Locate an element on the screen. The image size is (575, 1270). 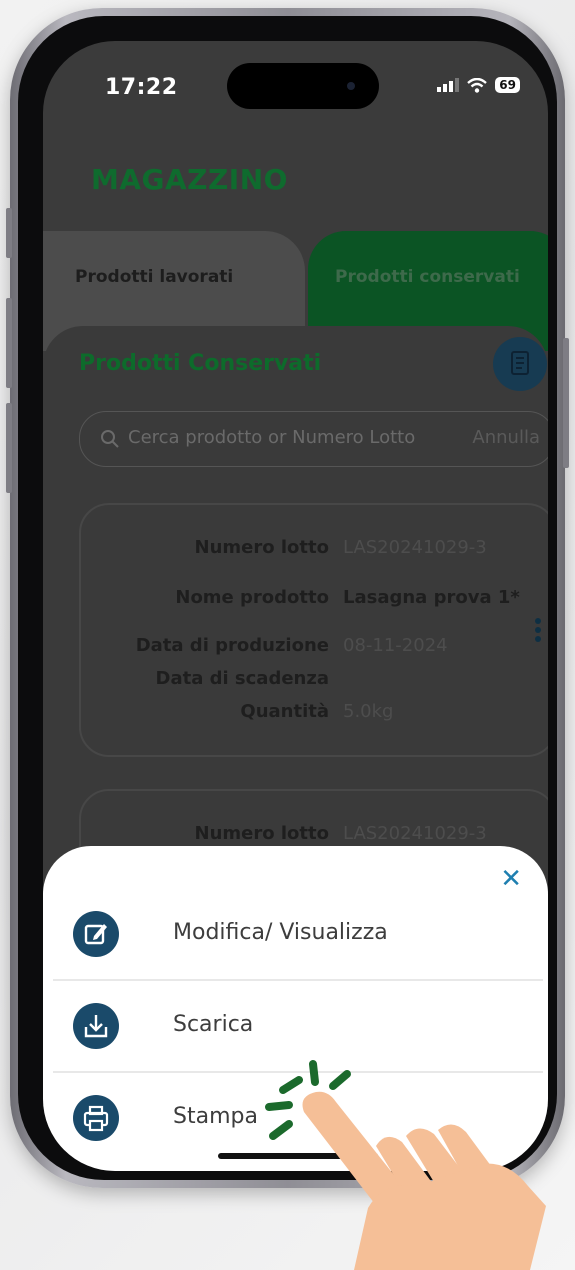
tab-label-lavorati: Prodotti lavorati is located at coordinates (154, 277).